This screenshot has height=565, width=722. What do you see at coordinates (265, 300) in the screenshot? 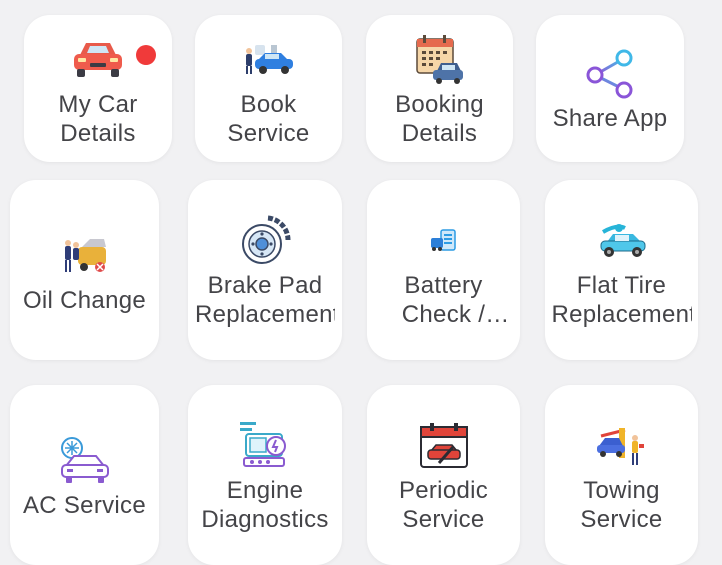
I see `tile-label: Brake Pad Replacement` at bounding box center [265, 300].